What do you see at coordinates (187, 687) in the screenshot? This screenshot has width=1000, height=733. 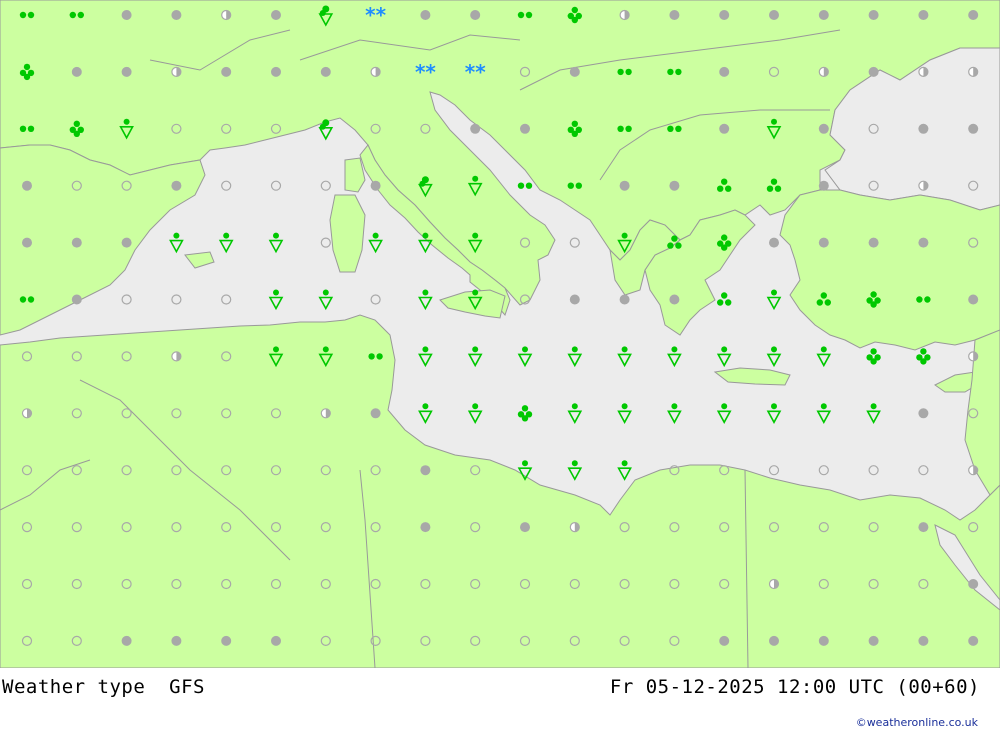 I see `model-name: GFS` at bounding box center [187, 687].